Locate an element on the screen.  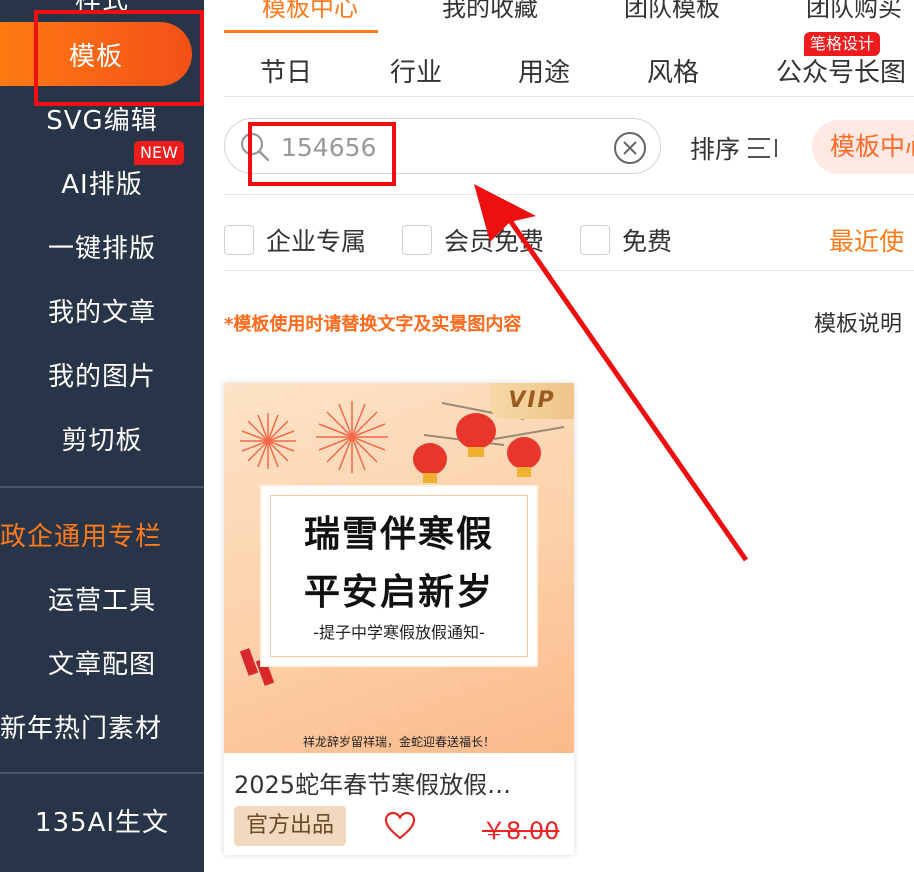
tab-team-templates: 团队模板 is located at coordinates (672, 11).